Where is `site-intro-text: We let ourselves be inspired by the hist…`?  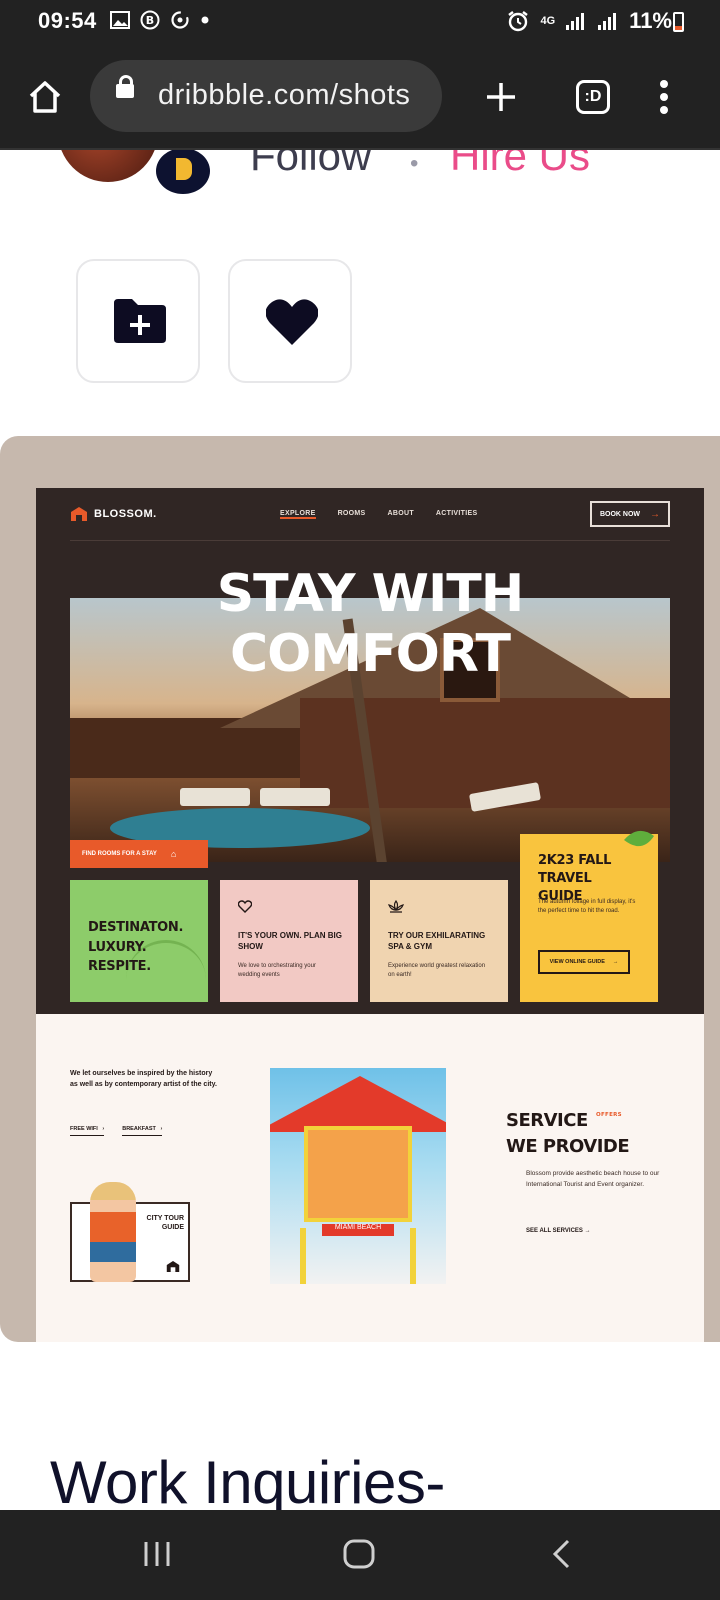 site-intro-text: We let ourselves be inspired by the hist… is located at coordinates (143, 1079).